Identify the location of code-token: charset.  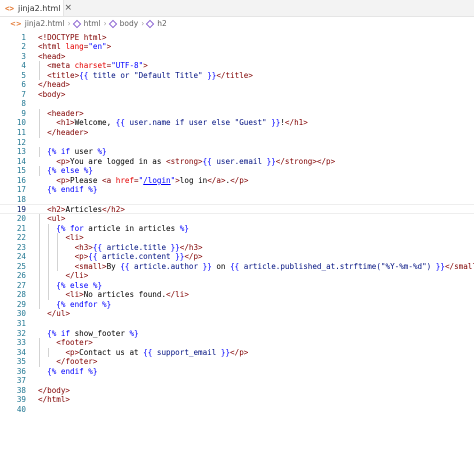
(90, 66).